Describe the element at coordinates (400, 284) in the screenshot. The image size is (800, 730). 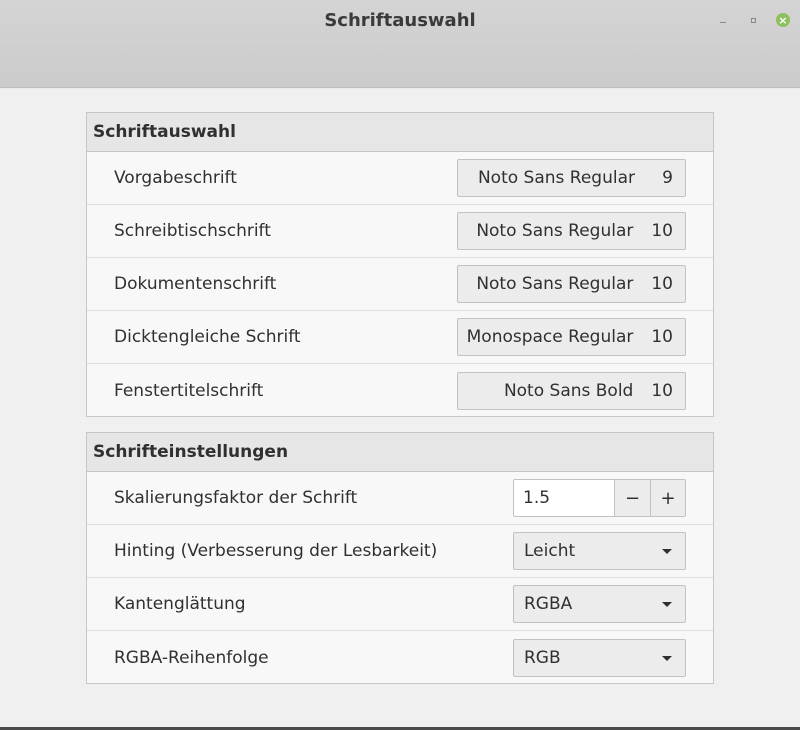
I see `font-row-document: Dokumentenschrift Noto Sans Regular 10` at that location.